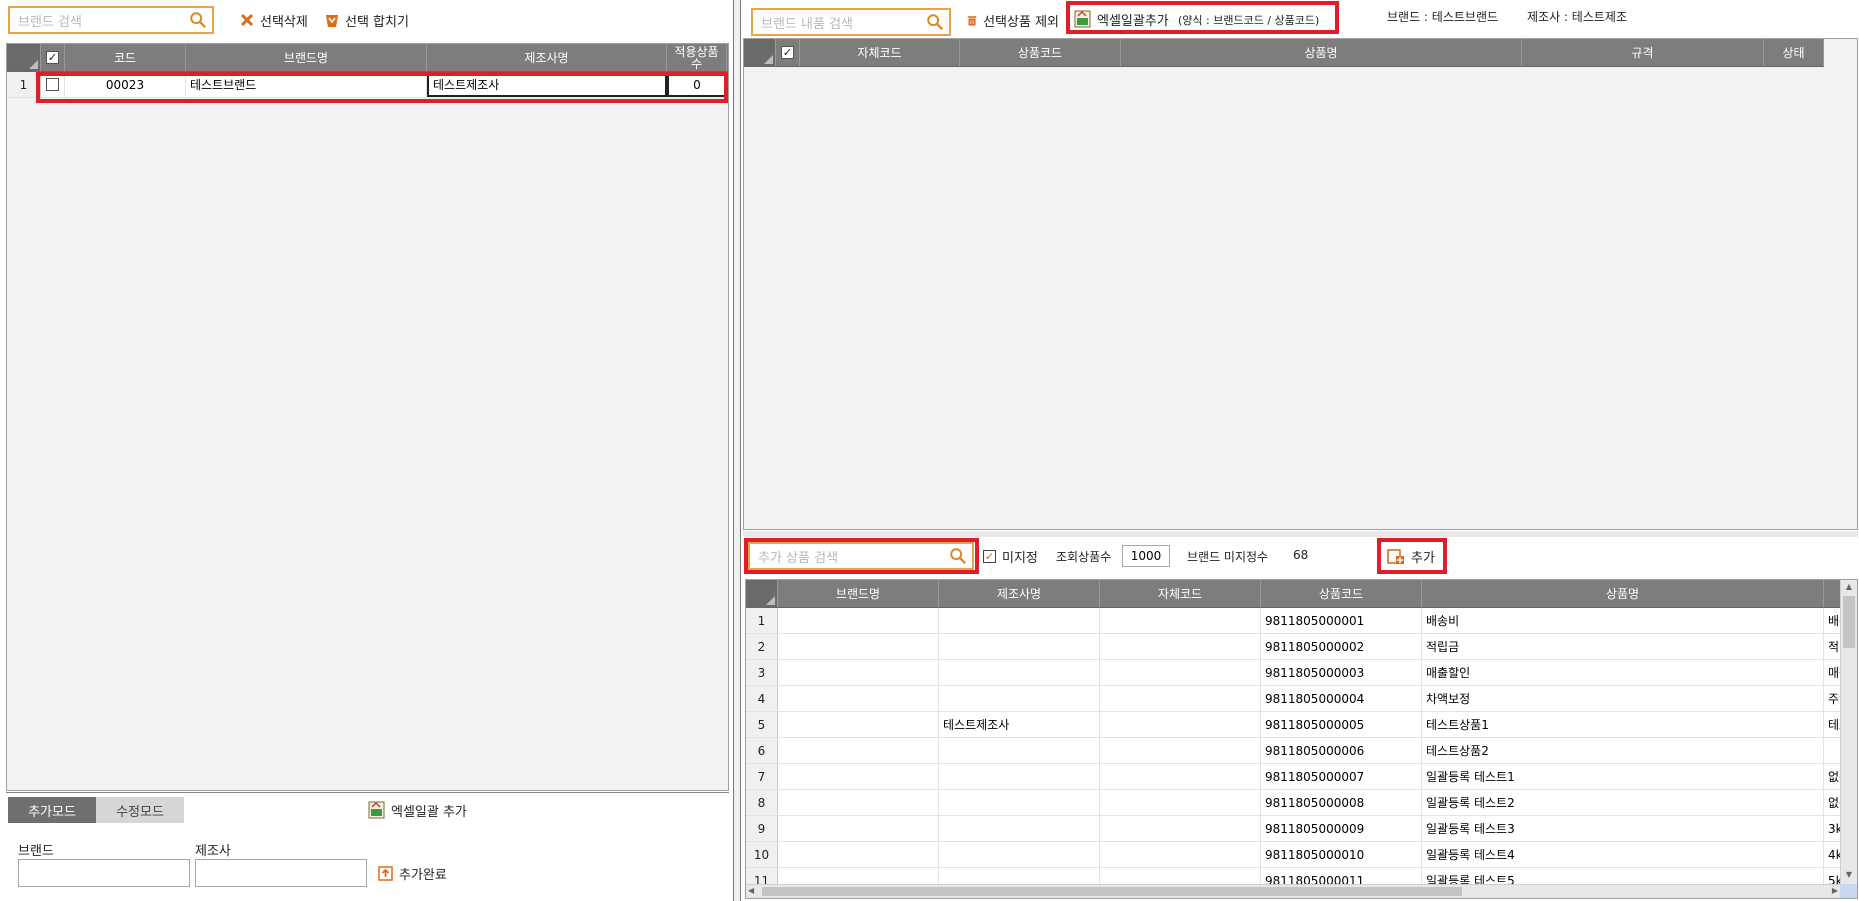 The image size is (1859, 901). I want to click on add-complete-button: 추가완료, so click(412, 873).